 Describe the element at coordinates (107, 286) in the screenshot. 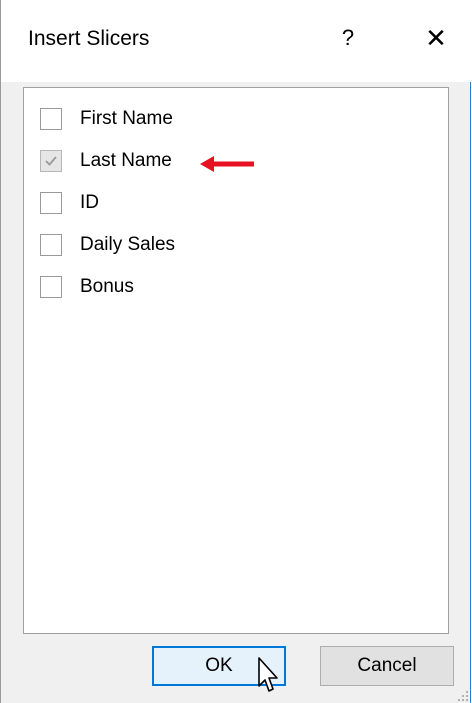

I see `field-label: Bonus` at that location.